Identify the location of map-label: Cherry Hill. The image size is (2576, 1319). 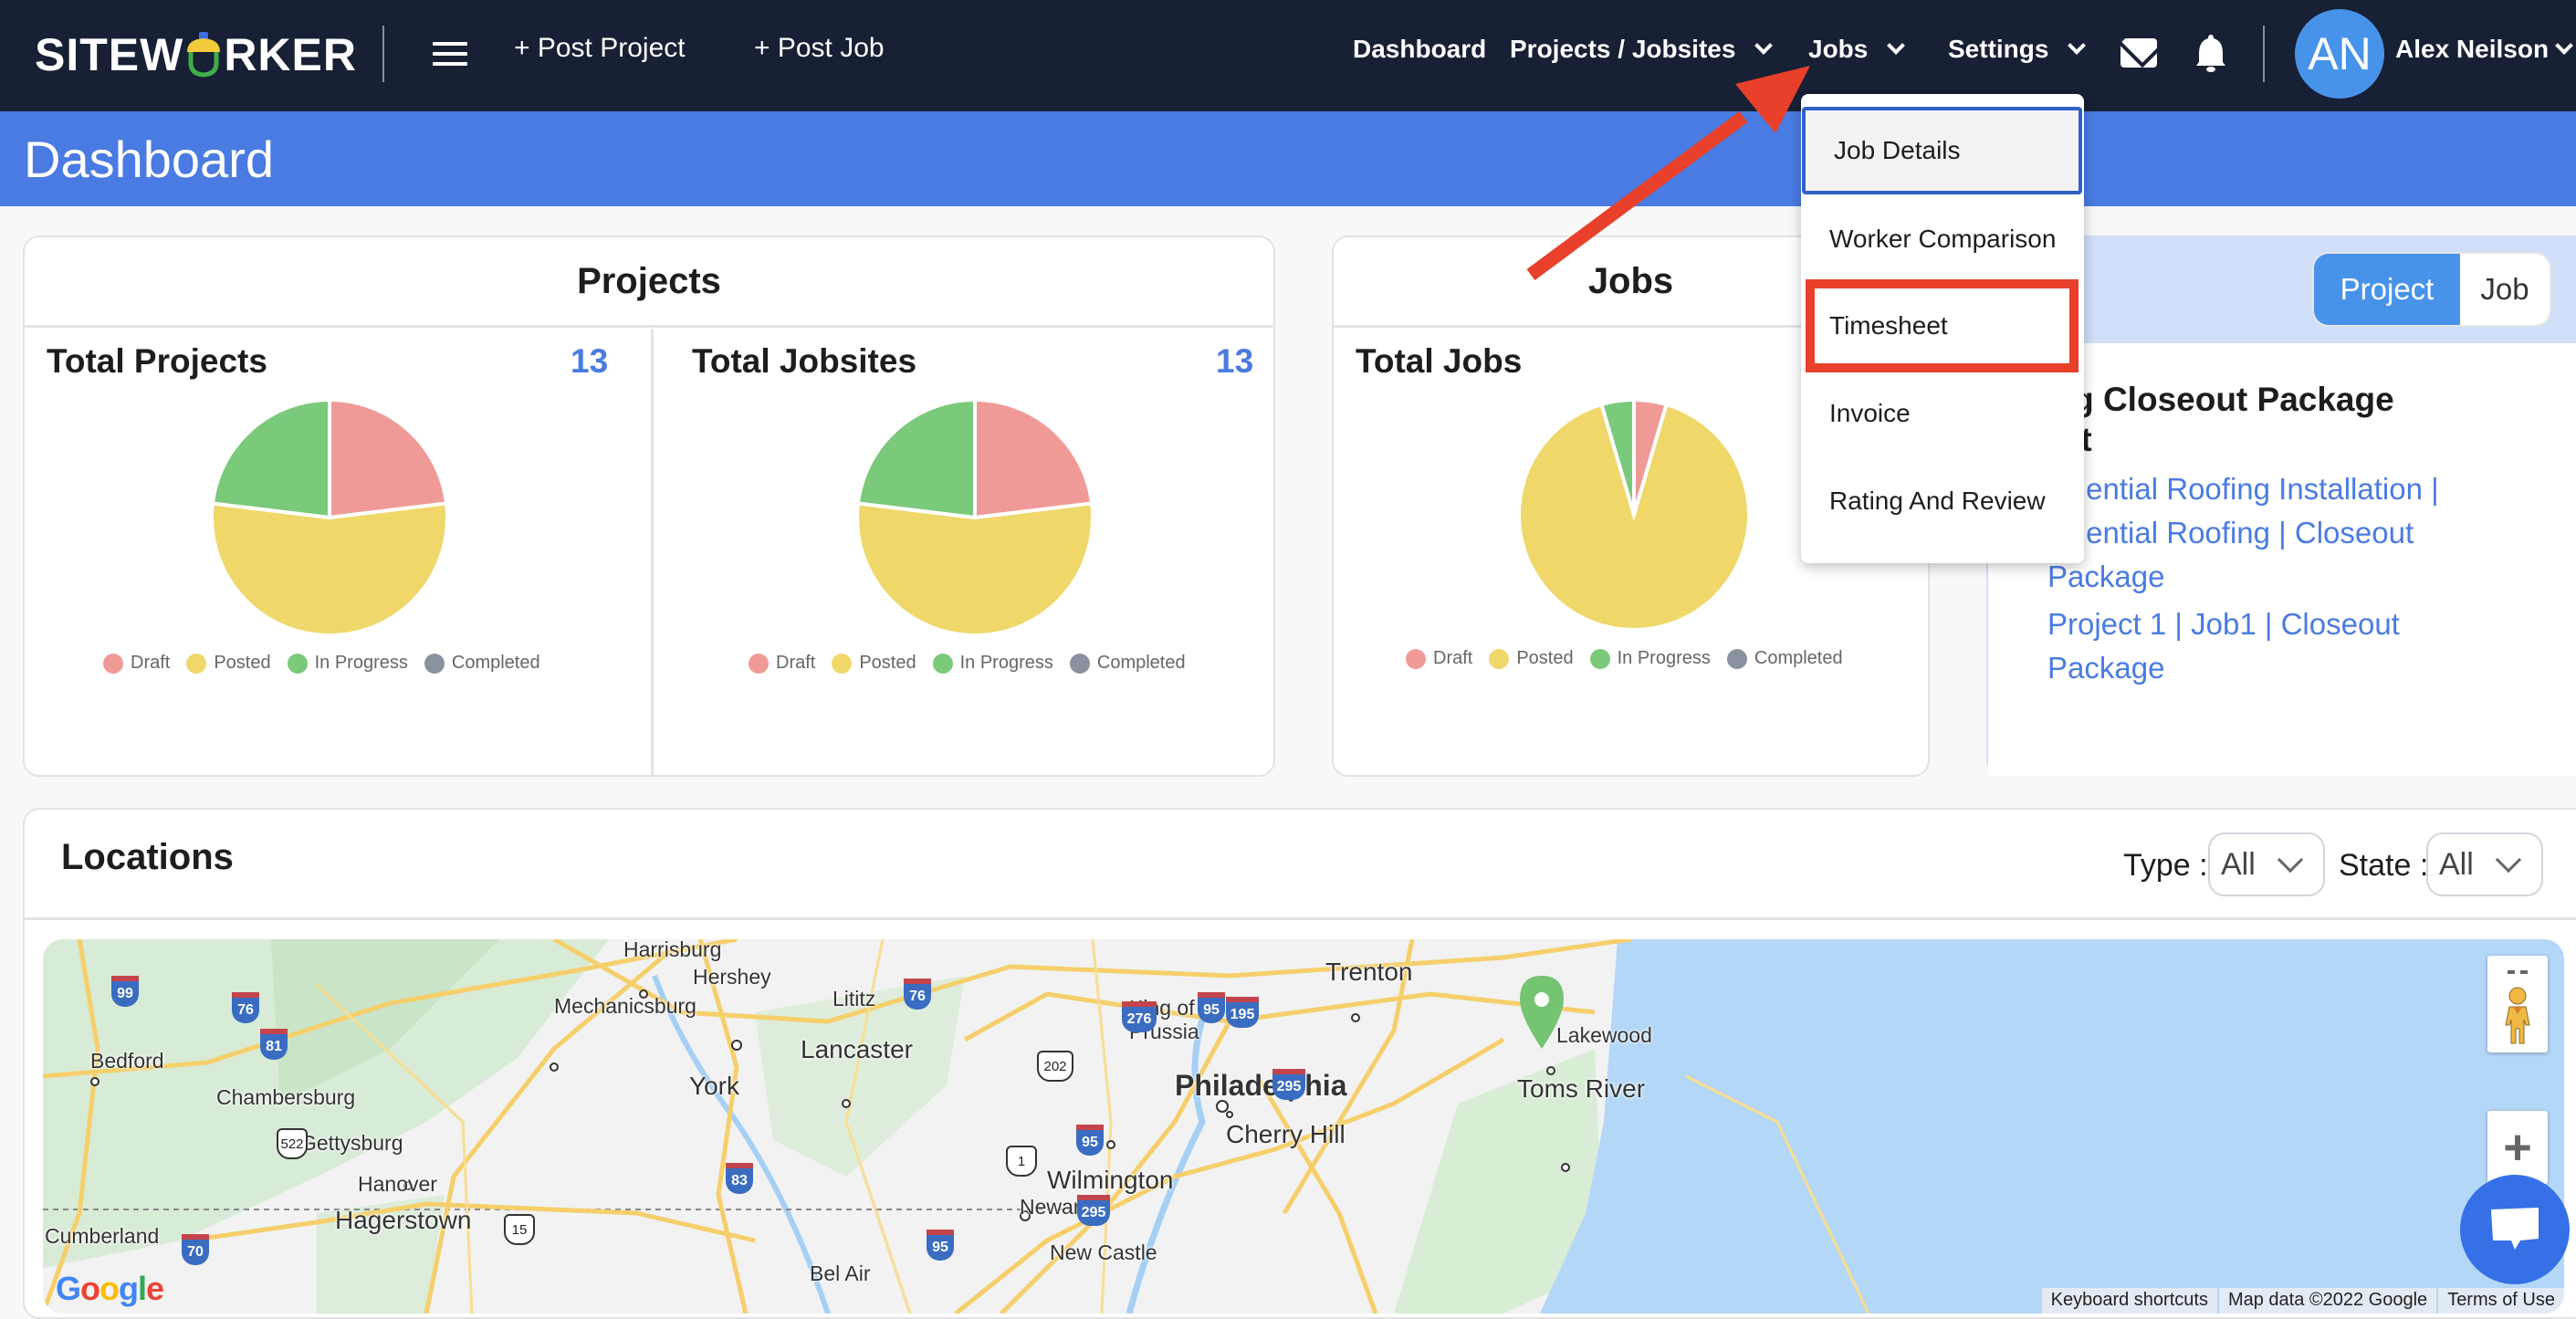
(1286, 1134).